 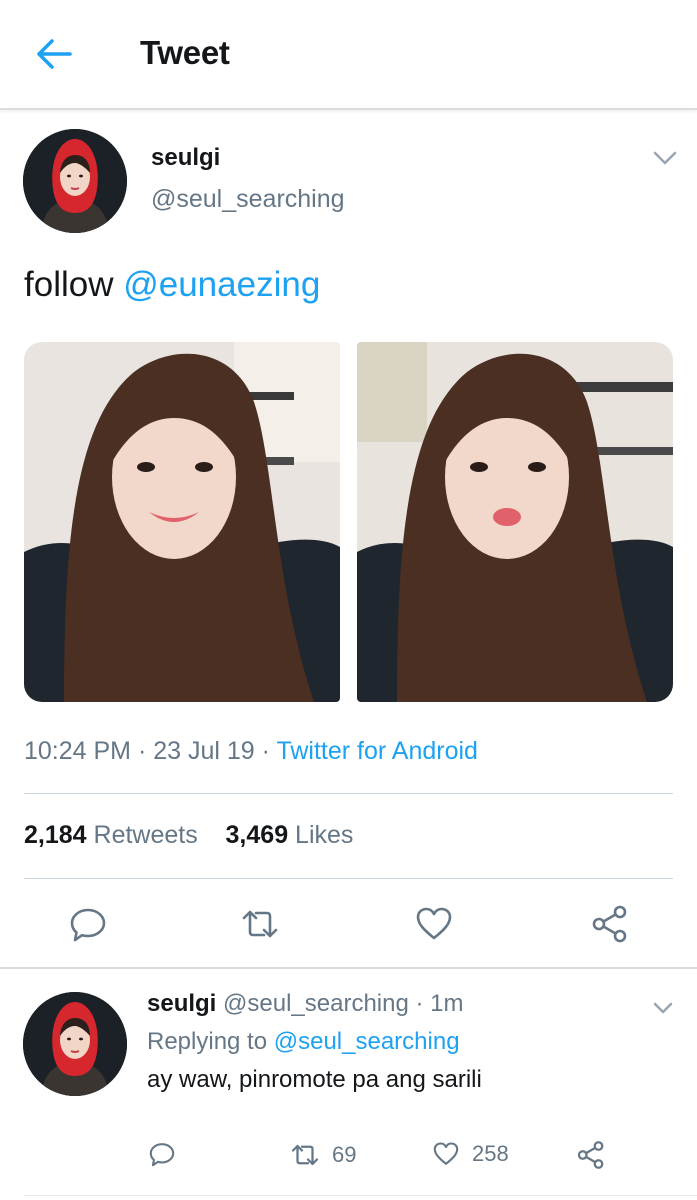 I want to click on tweet-stats: 2,184 Retweets 3,469 Likes, so click(x=188, y=835).